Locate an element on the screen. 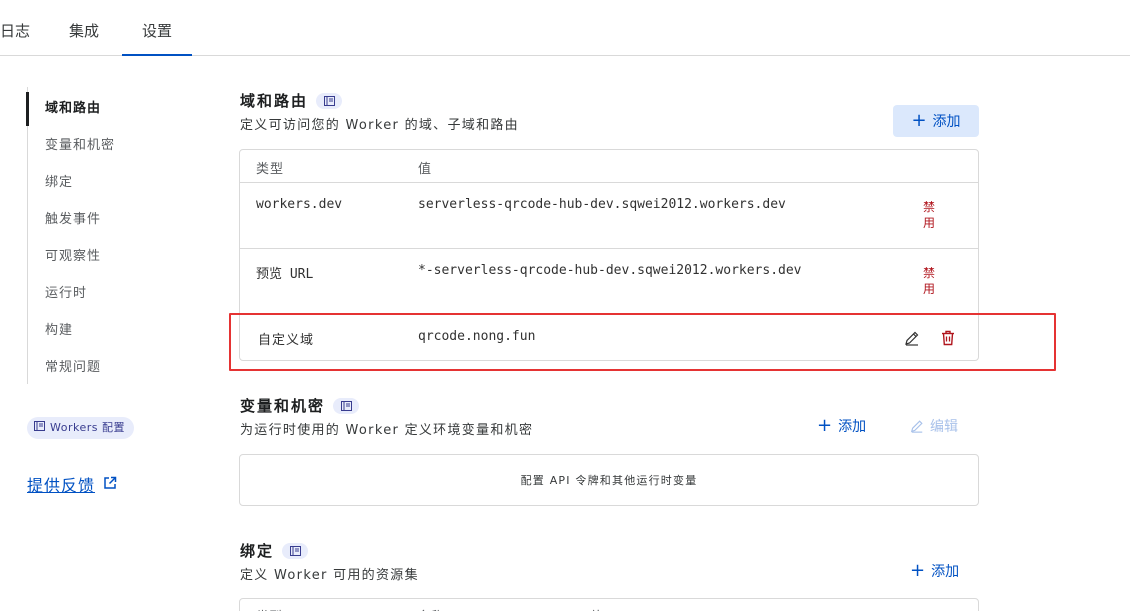  add-binding-label: 添加 is located at coordinates (945, 572).